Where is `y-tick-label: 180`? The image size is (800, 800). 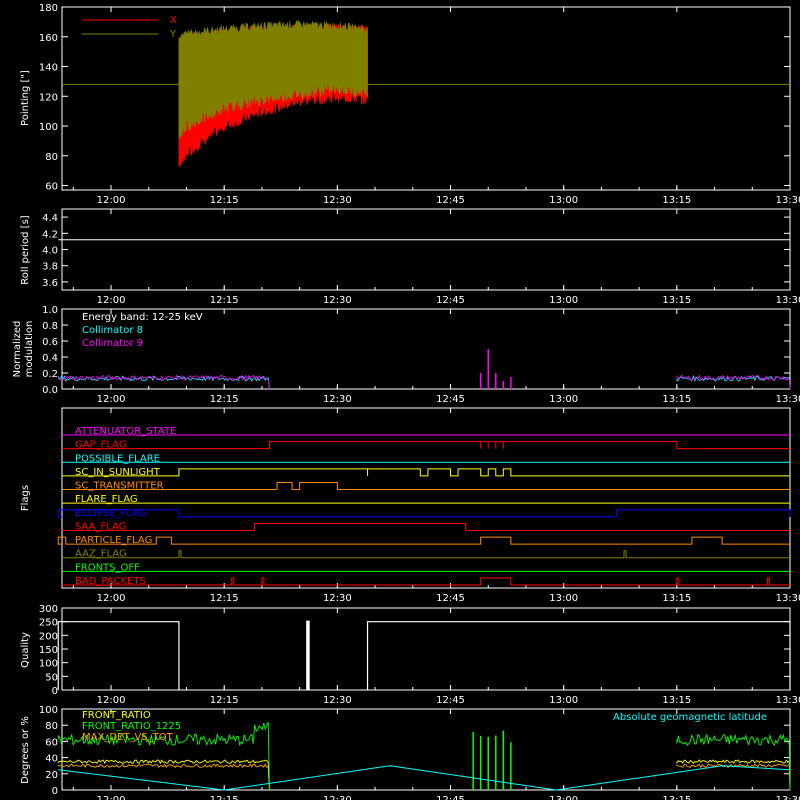
y-tick-label: 180 is located at coordinates (48, 8).